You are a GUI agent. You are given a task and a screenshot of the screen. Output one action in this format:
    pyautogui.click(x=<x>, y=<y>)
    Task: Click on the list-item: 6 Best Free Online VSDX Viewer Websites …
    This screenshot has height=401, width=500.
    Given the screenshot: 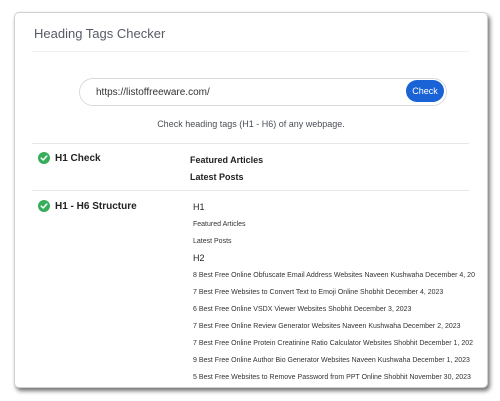 What is the action you would take?
    pyautogui.click(x=302, y=309)
    